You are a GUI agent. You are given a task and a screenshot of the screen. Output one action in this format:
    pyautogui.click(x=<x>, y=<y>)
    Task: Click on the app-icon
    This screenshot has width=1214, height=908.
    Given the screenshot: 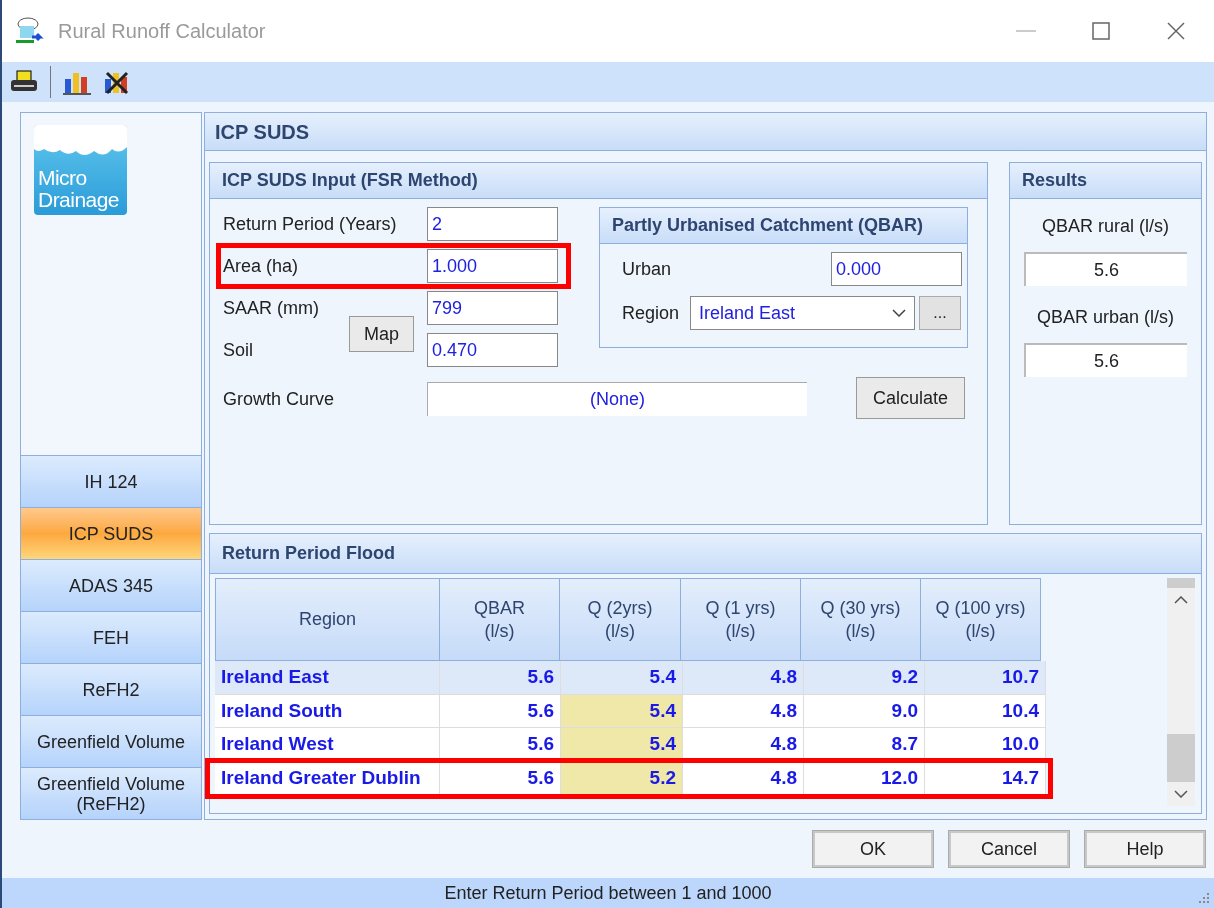 What is the action you would take?
    pyautogui.click(x=30, y=31)
    